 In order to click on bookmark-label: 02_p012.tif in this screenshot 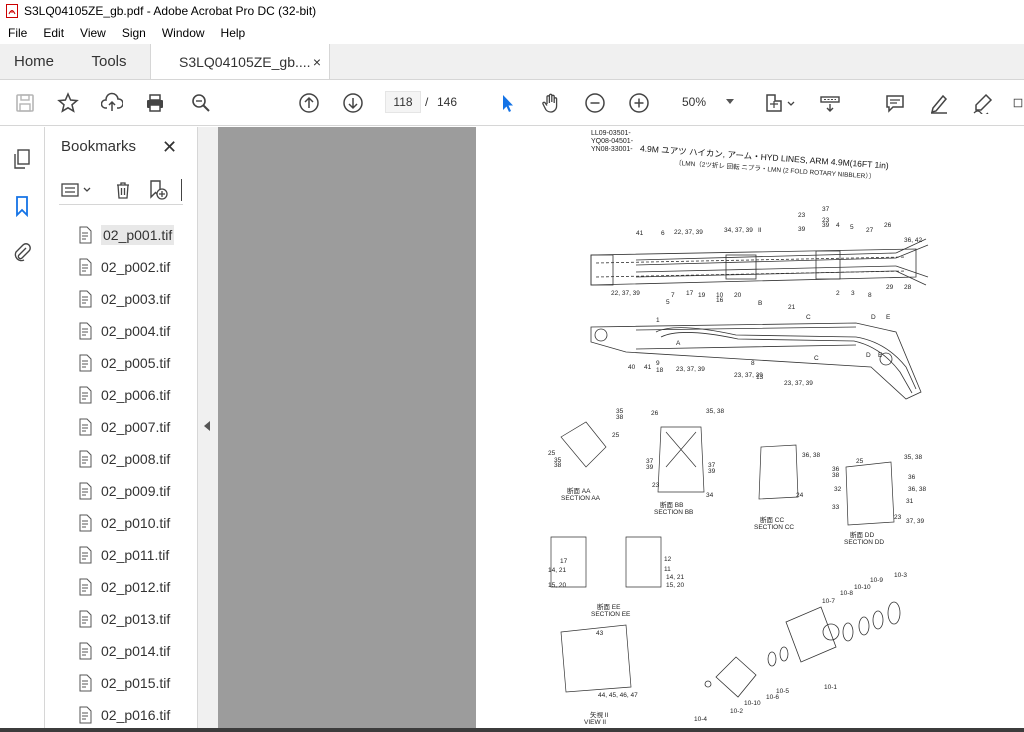, I will do `click(136, 587)`.